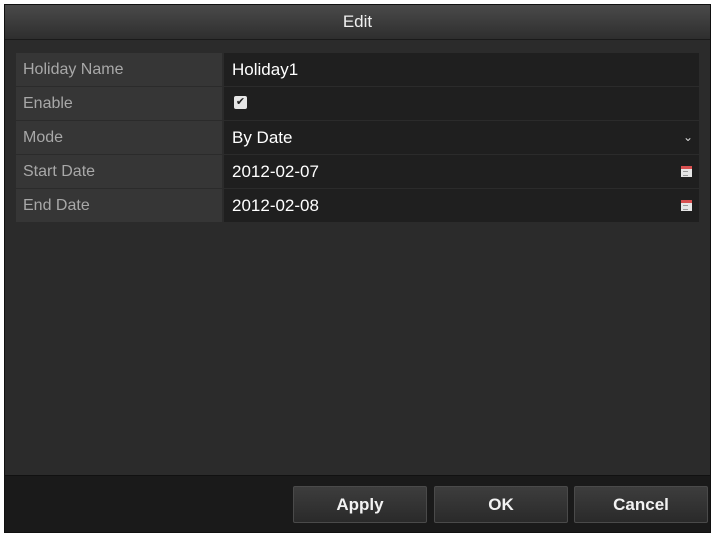  Describe the element at coordinates (461, 103) in the screenshot. I see `enable-field: ✔` at that location.